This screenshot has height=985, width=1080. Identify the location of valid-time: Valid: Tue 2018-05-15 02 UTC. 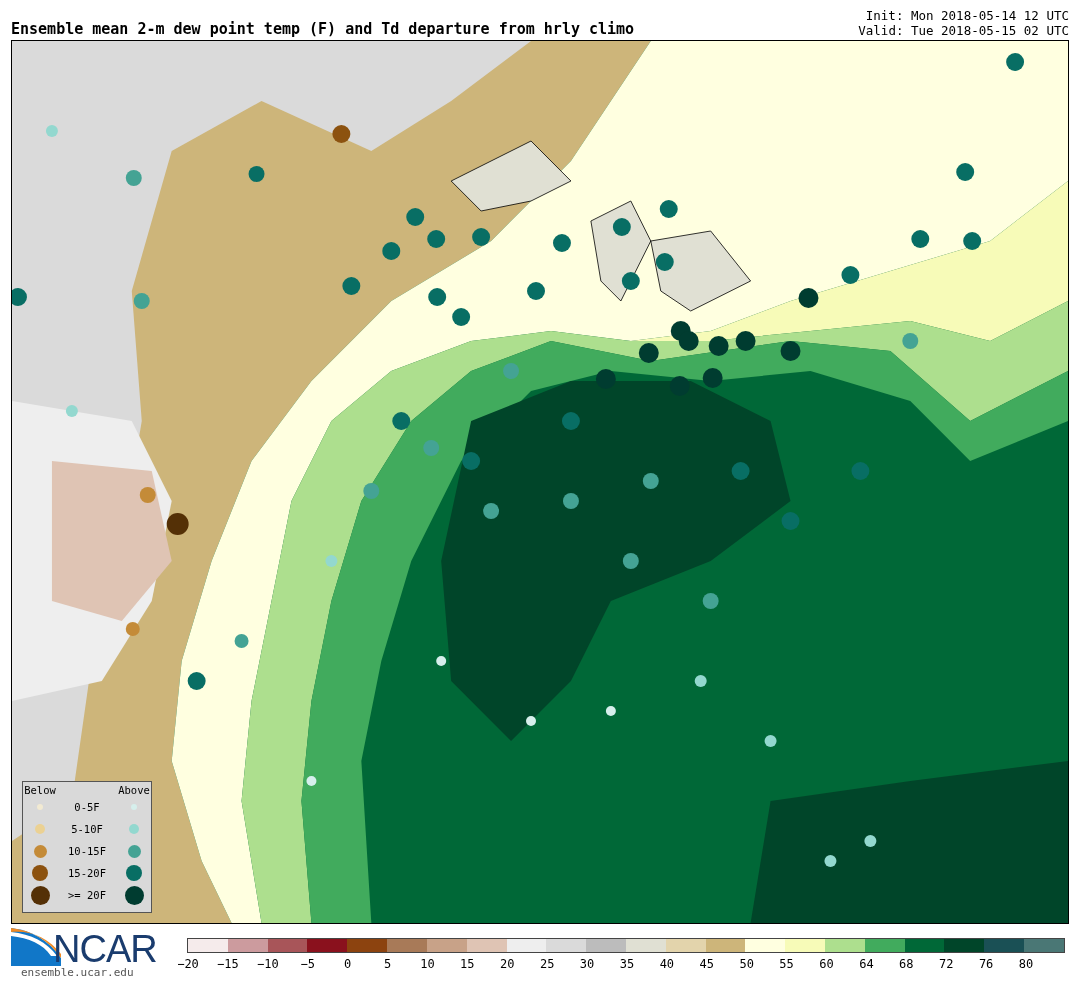
(963, 30).